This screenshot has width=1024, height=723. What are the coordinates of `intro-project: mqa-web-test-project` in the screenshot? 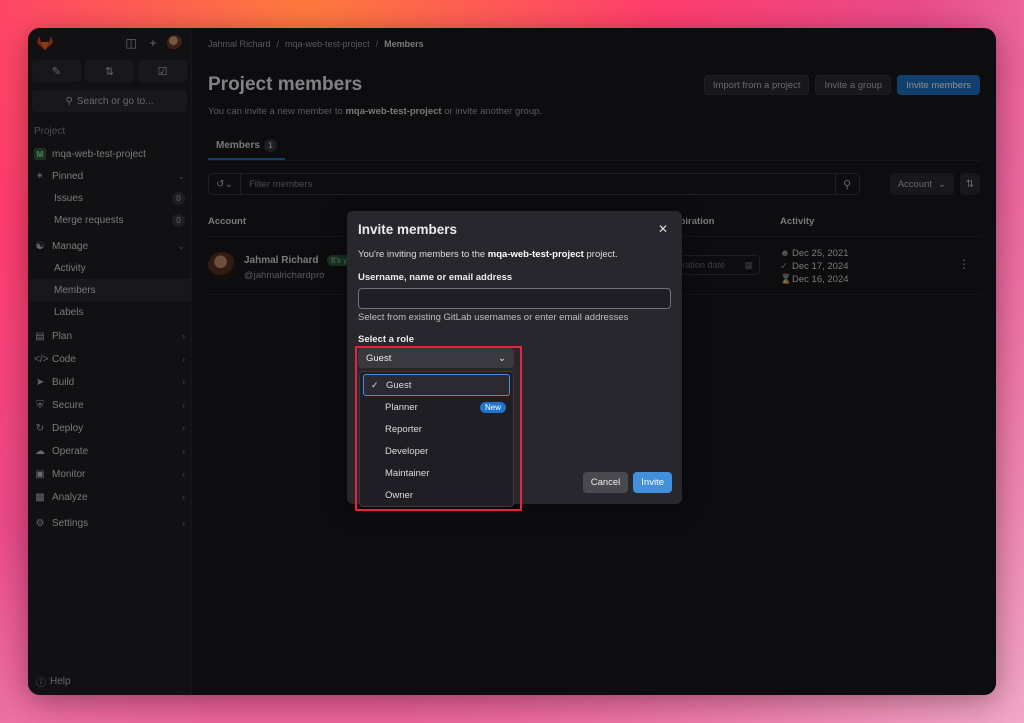 It's located at (535, 254).